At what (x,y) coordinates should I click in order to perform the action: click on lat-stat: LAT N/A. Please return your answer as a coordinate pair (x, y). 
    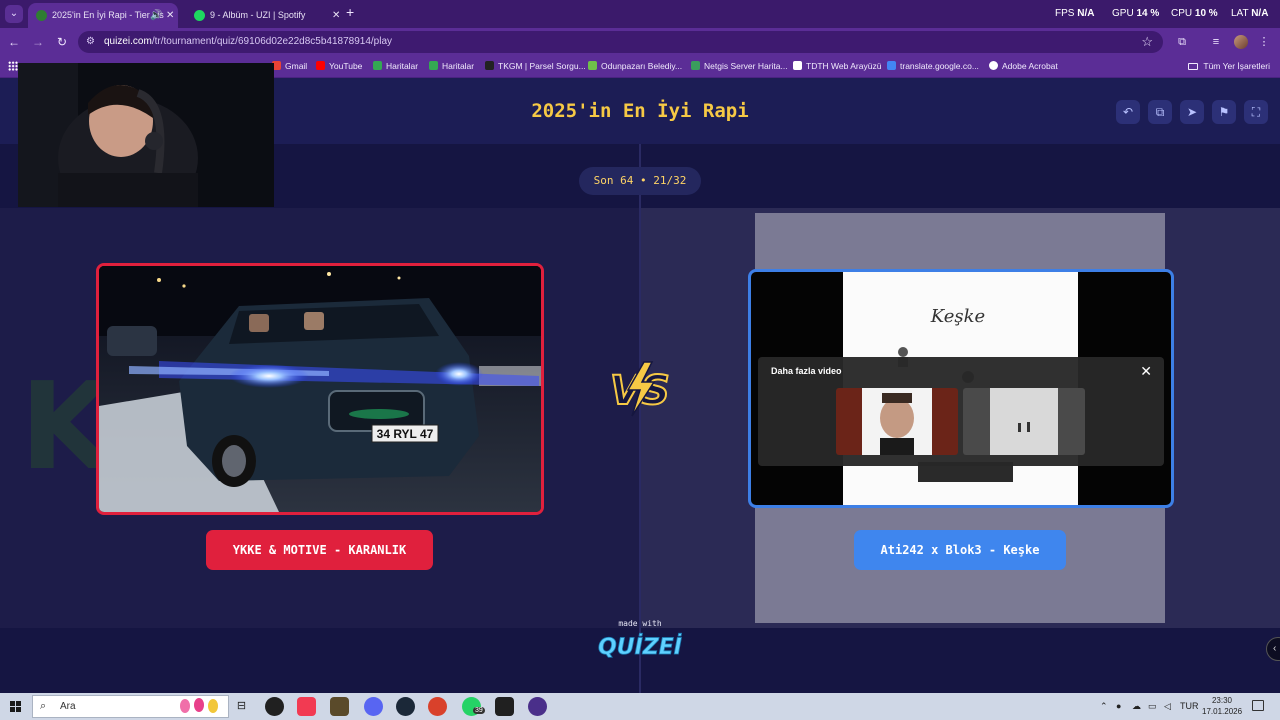
    Looking at the image, I should click on (1250, 13).